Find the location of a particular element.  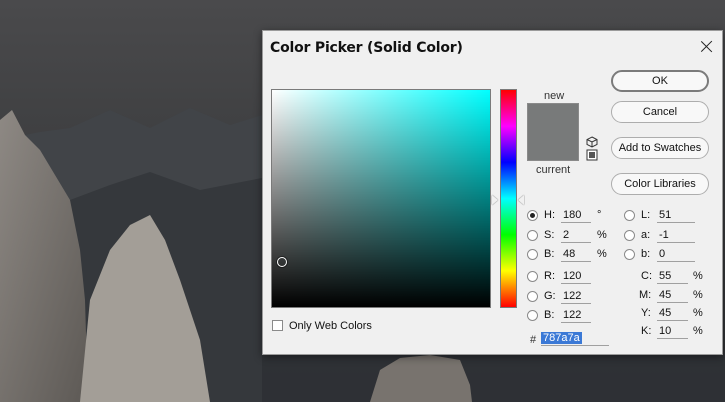

dialog-title: Color Picker (Solid Color) is located at coordinates (366, 48).